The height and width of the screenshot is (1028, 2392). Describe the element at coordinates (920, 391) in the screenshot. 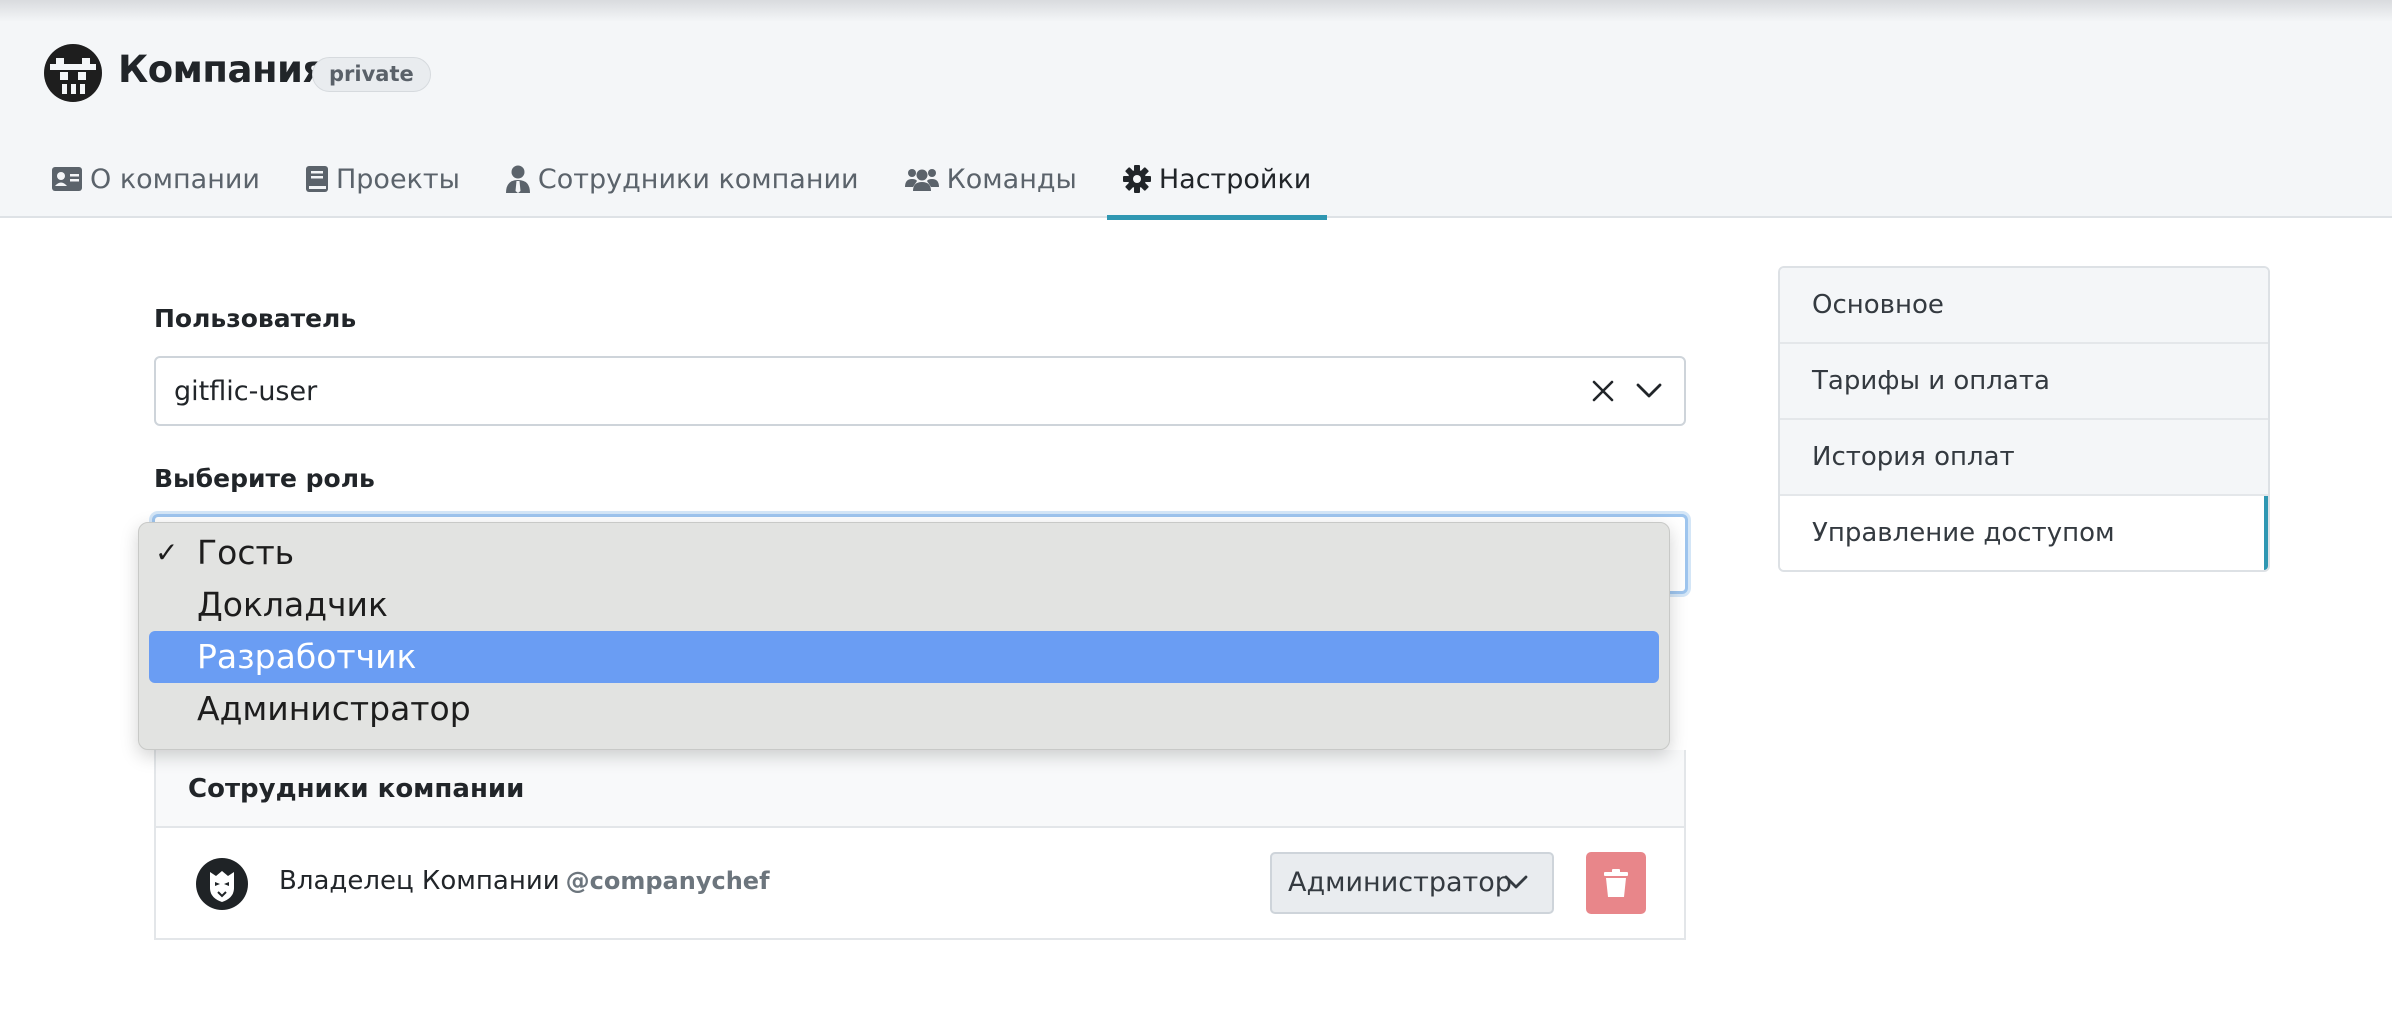

I see `user-select: gitflic-user` at that location.